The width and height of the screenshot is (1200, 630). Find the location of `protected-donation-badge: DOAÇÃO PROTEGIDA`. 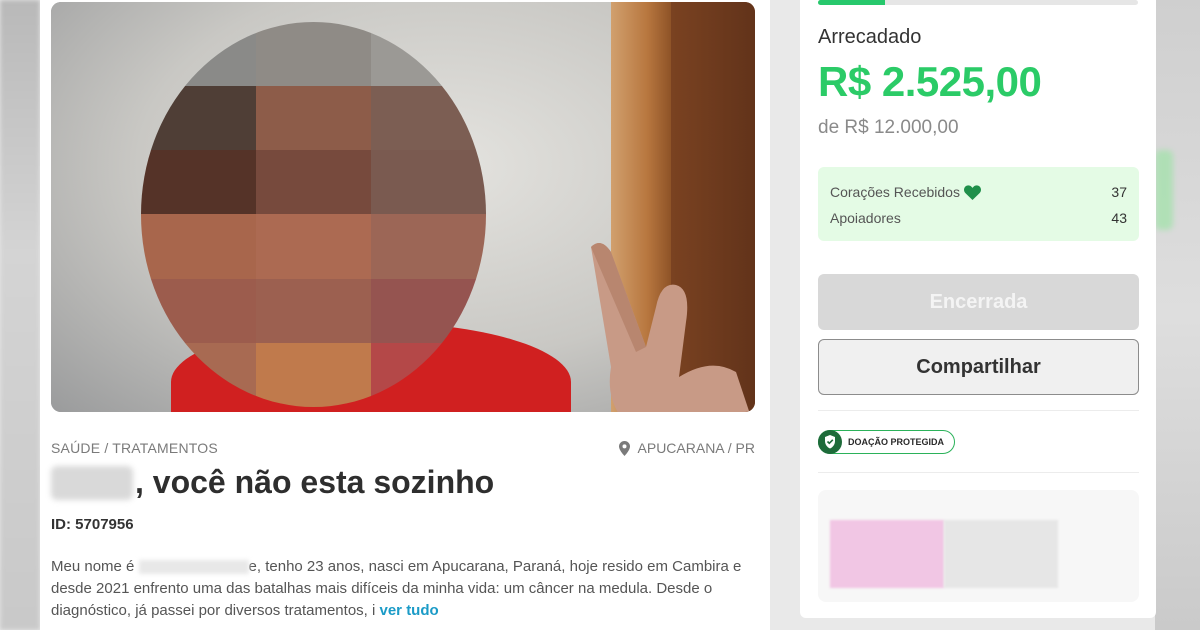

protected-donation-badge: DOAÇÃO PROTEGIDA is located at coordinates (887, 442).